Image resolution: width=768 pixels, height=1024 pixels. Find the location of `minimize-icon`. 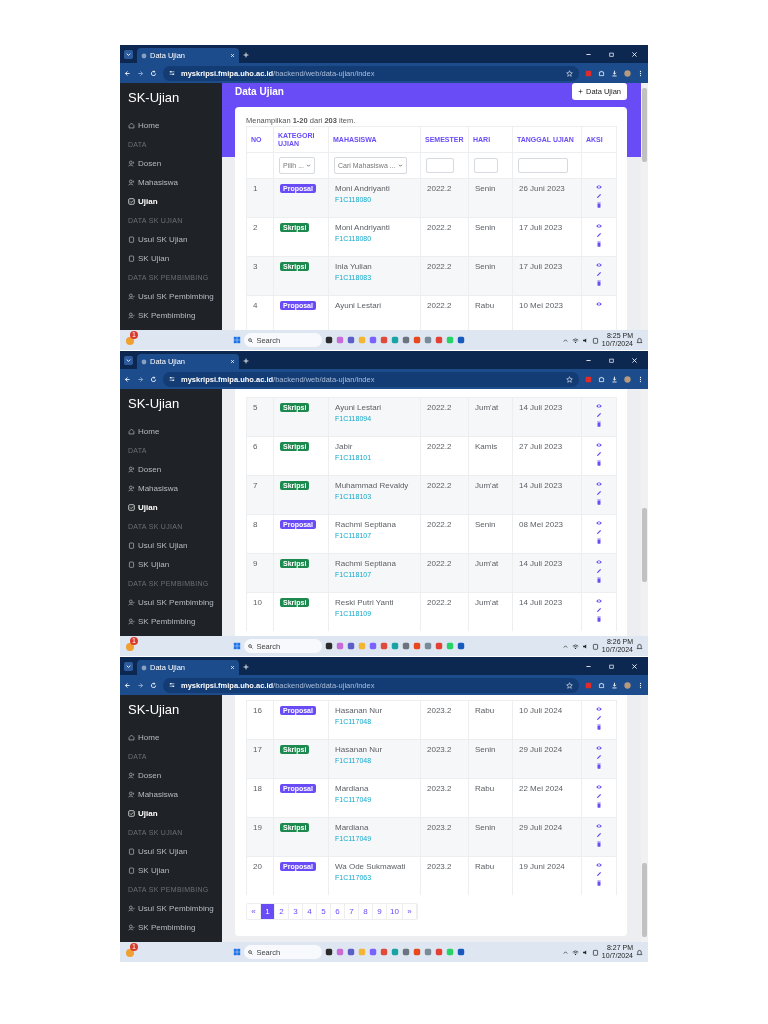

minimize-icon is located at coordinates (588, 360).